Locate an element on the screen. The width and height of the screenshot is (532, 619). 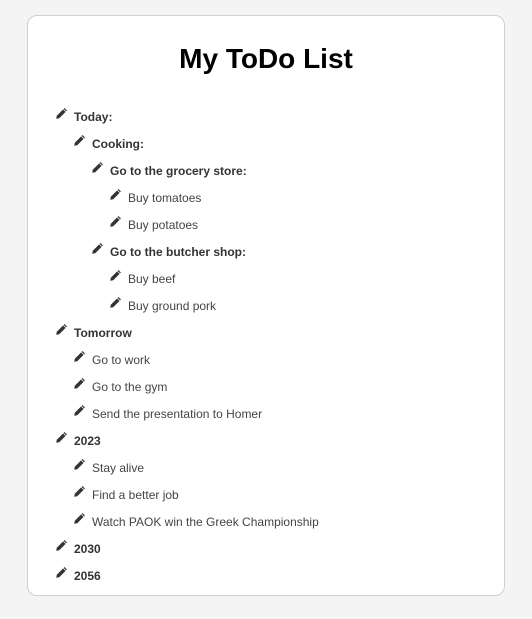
todo-item-label: 2023 is located at coordinates (87, 440).